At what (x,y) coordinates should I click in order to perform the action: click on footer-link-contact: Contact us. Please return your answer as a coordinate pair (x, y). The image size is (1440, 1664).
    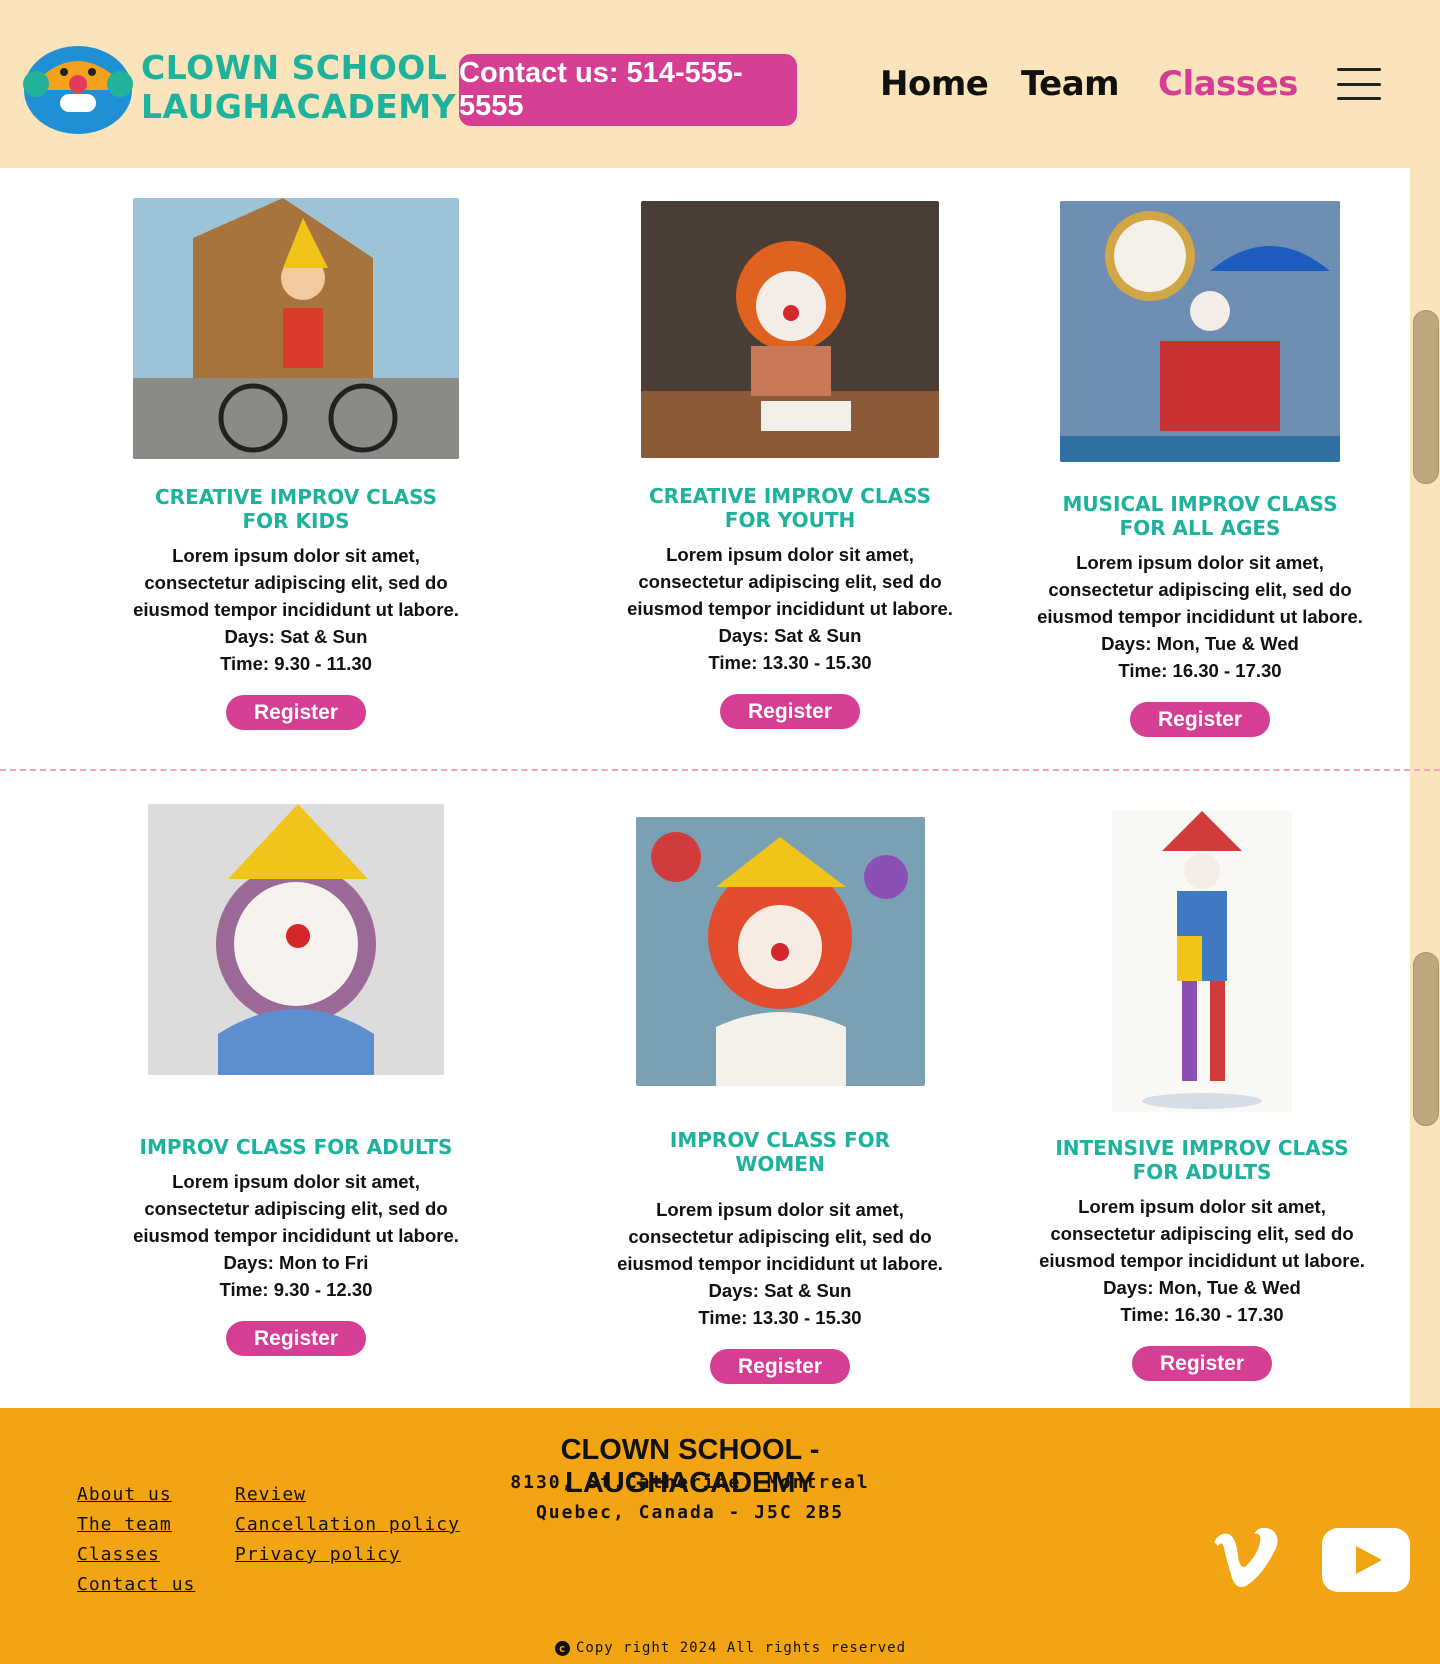
    Looking at the image, I should click on (136, 1584).